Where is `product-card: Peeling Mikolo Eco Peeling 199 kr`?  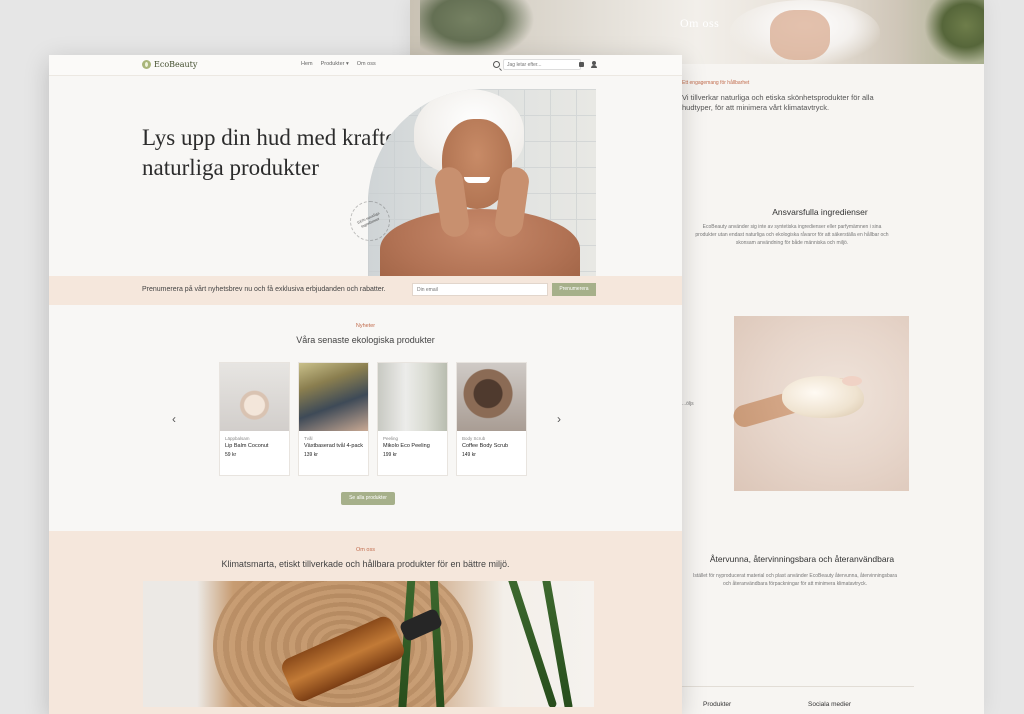
product-card: Peeling Mikolo Eco Peeling 199 kr is located at coordinates (412, 419).